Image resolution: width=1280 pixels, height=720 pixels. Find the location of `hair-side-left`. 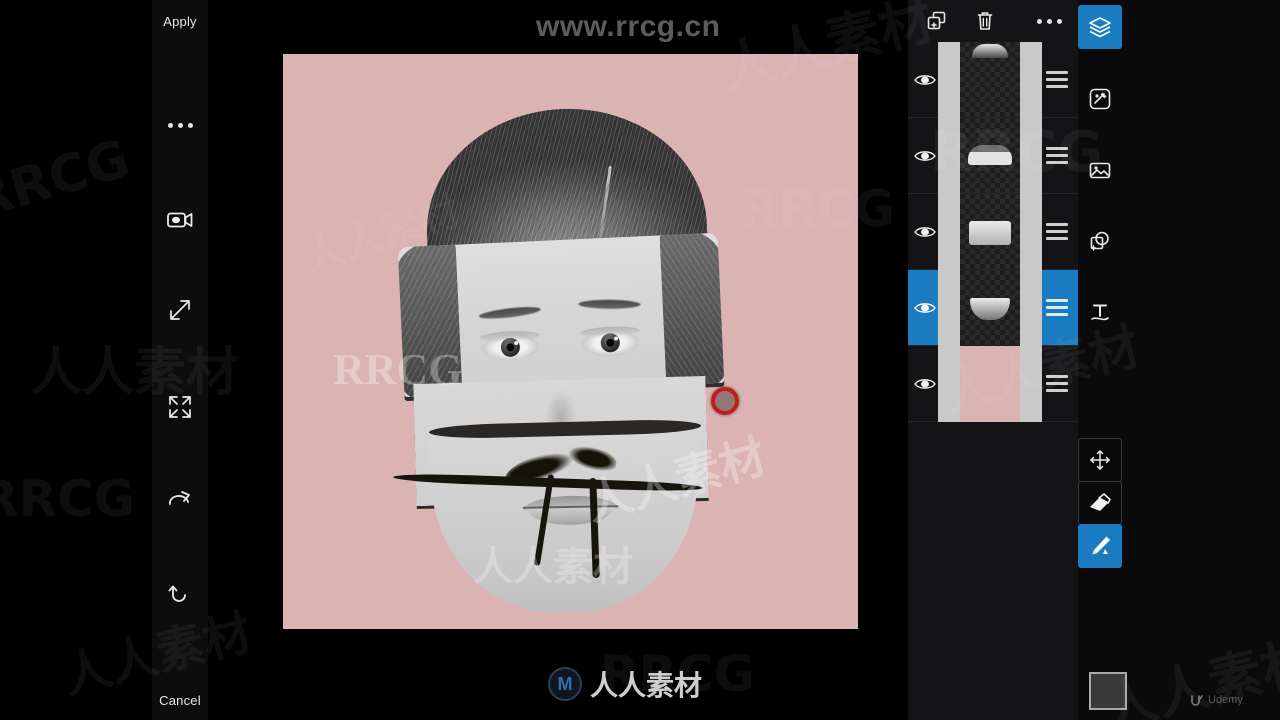

hair-side-left is located at coordinates (430, 319).